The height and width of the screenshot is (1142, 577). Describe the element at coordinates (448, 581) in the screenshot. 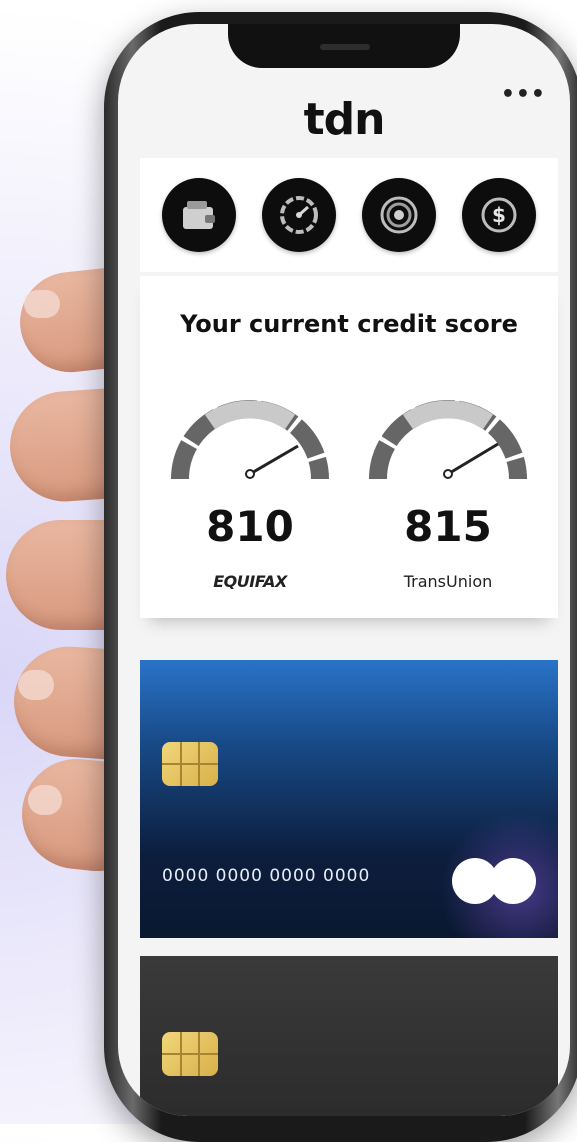

I see `transunion-label: TransUnion` at that location.